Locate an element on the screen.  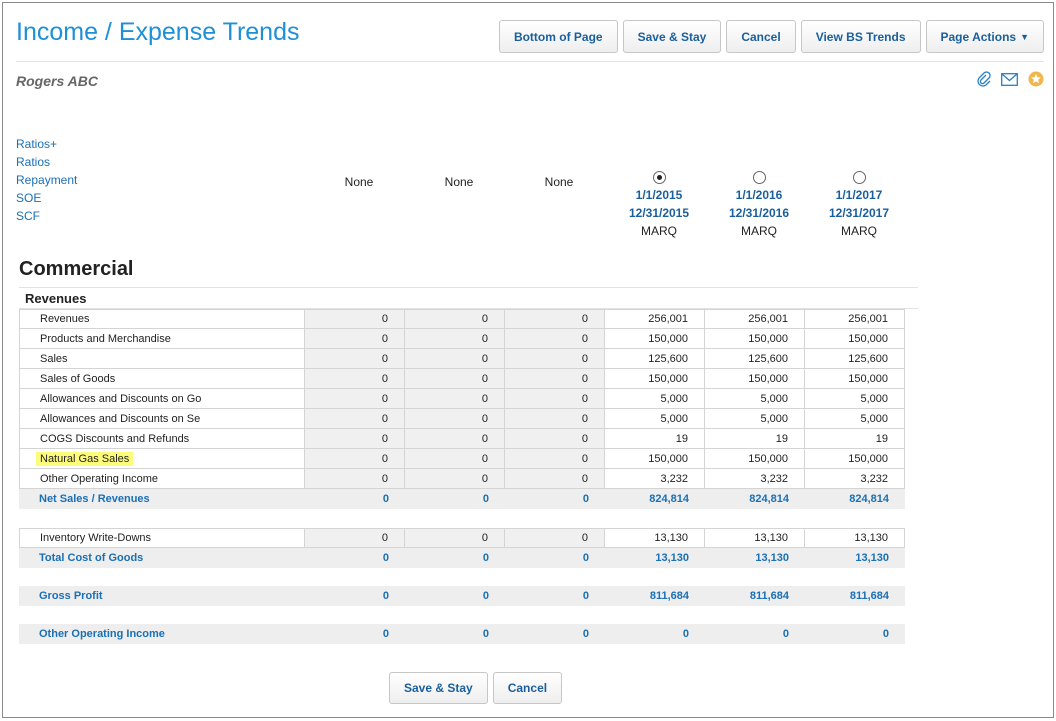
column-header-2016: 1/1/2016 12/31/2016 MARQ is located at coordinates (759, 205).